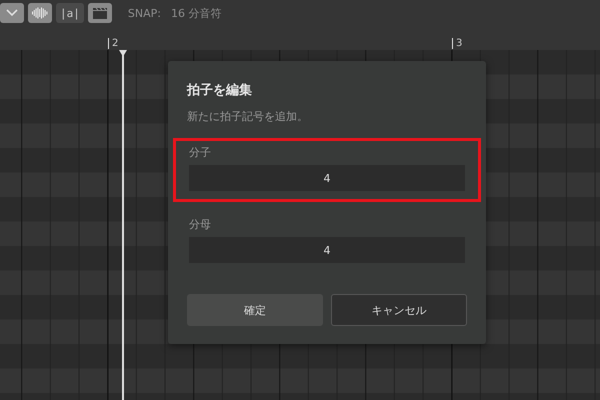  I want to click on field-label: 分母, so click(200, 224).